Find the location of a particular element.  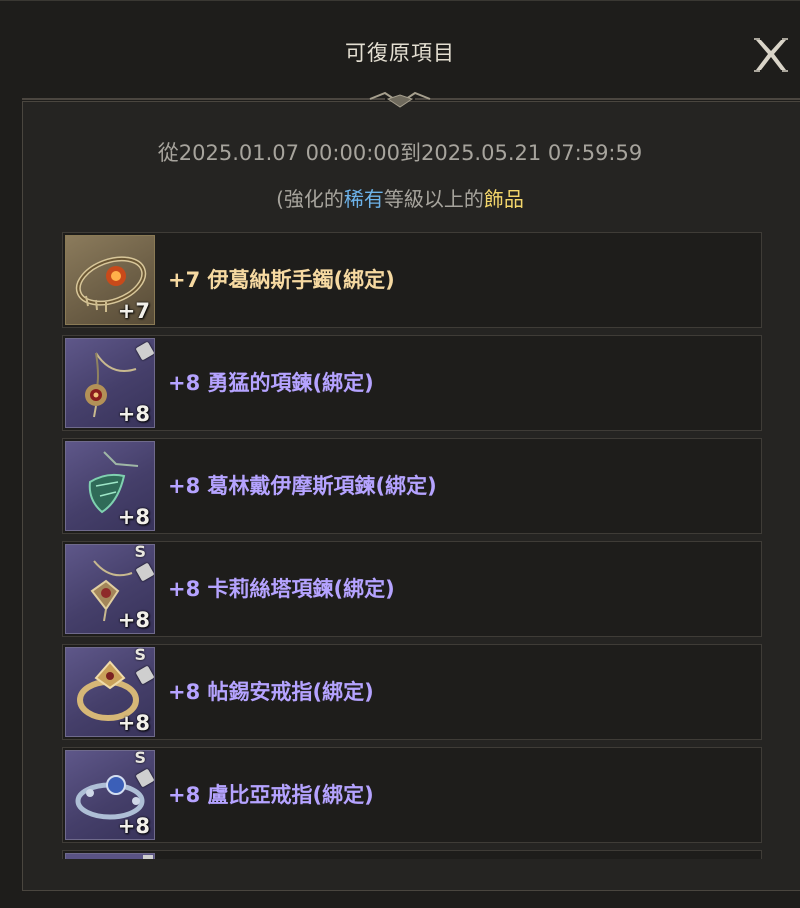

list-item: S +8 +8 帖錫安戒指(綁定) is located at coordinates (412, 692).